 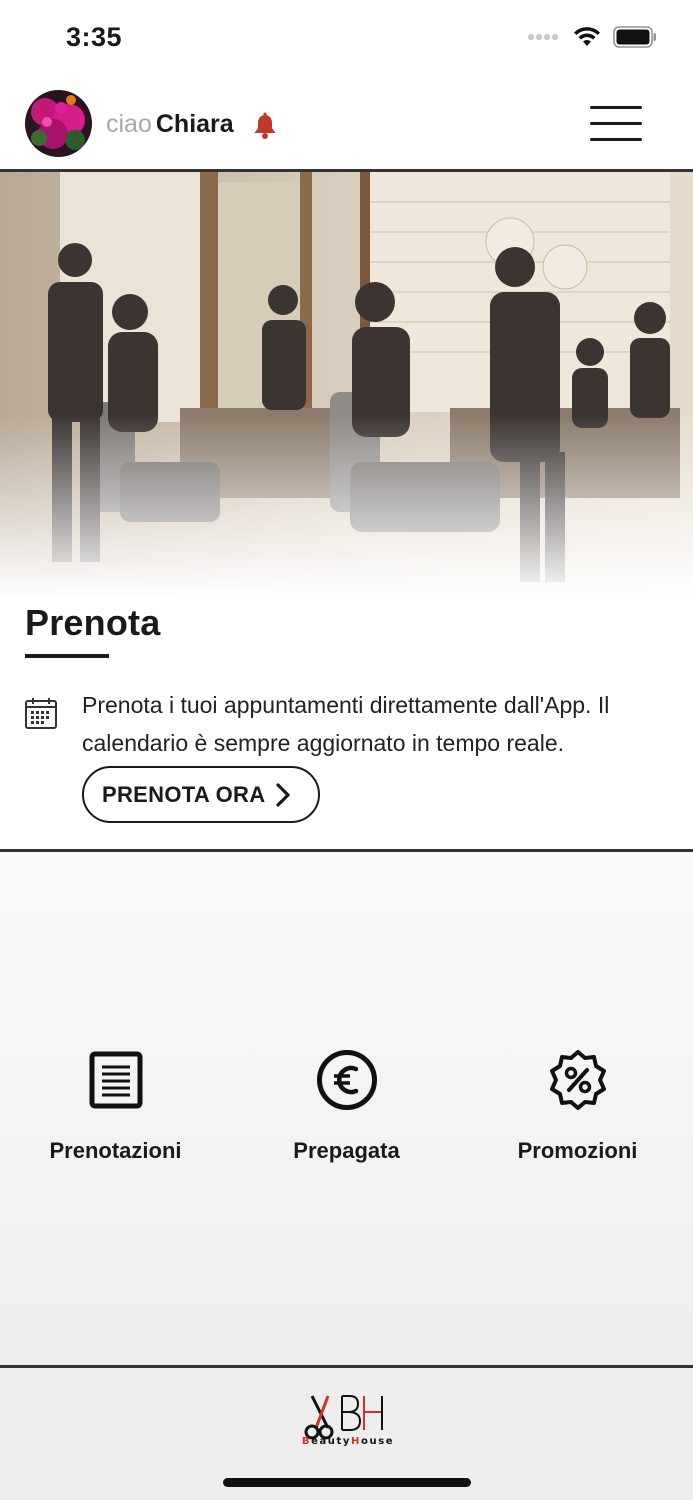 I want to click on shortcut-prenotazioni: Prenotazioni, so click(x=115, y=1106).